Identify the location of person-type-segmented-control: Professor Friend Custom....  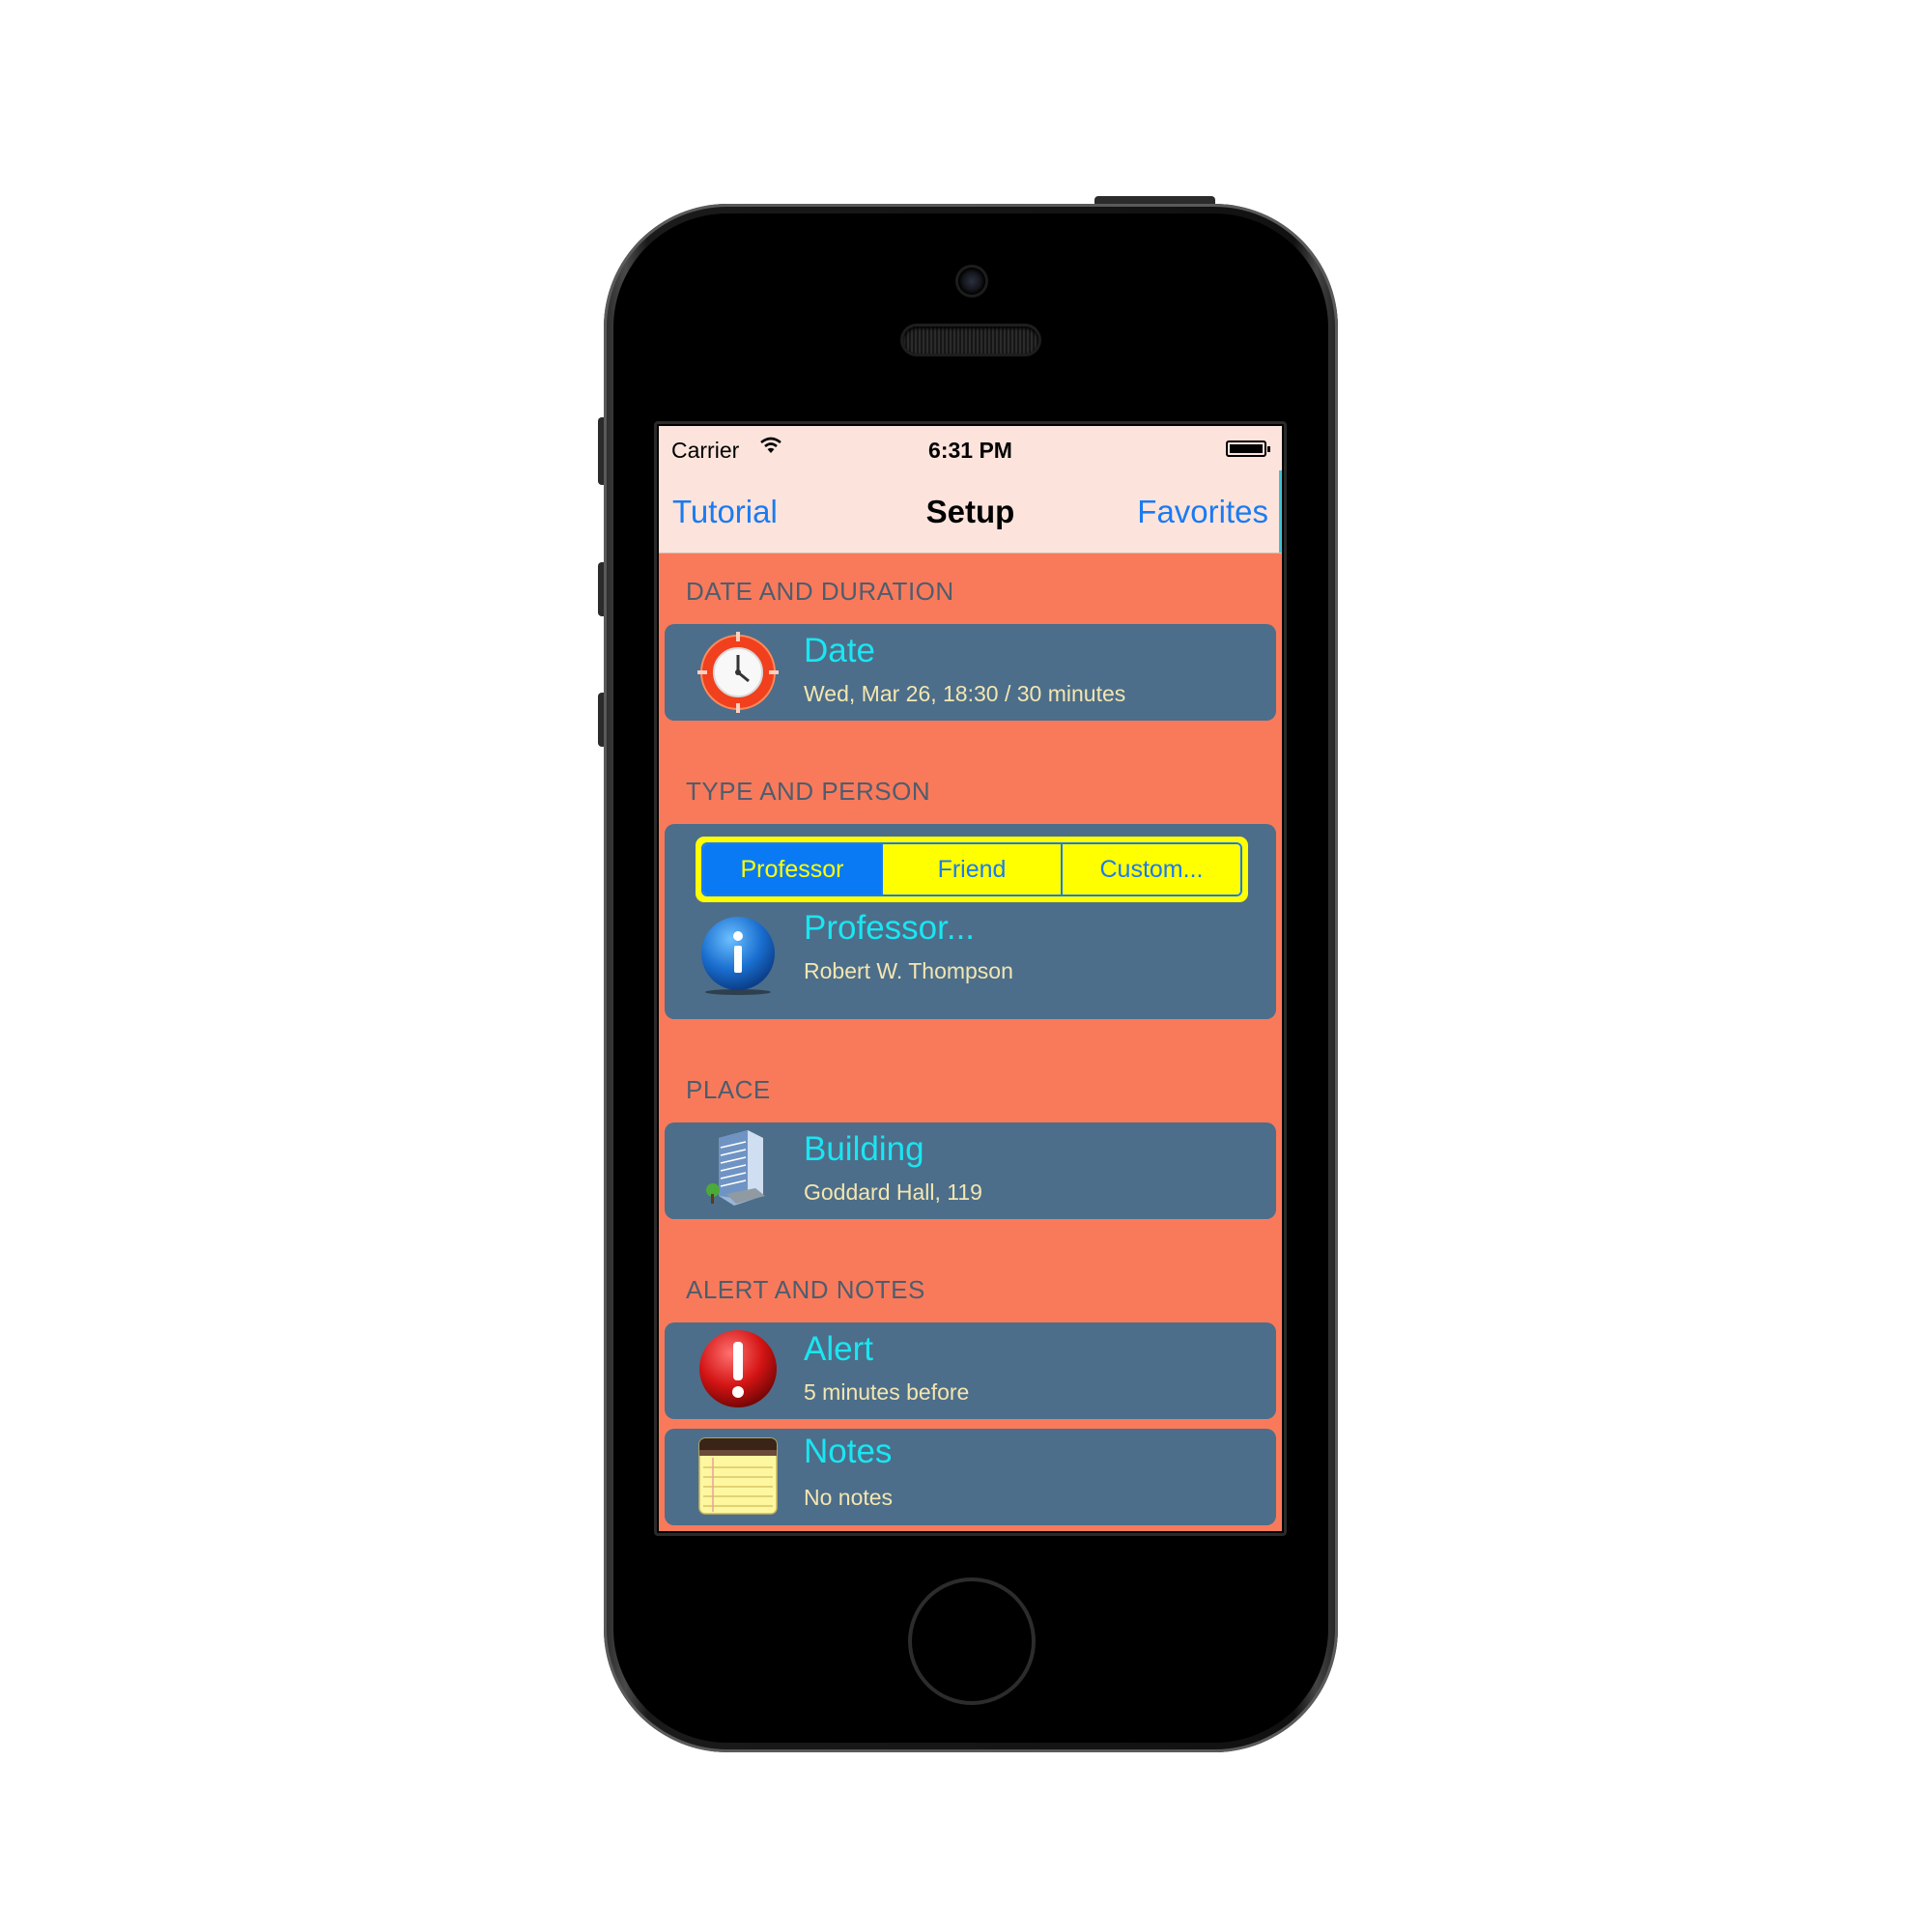
(972, 869).